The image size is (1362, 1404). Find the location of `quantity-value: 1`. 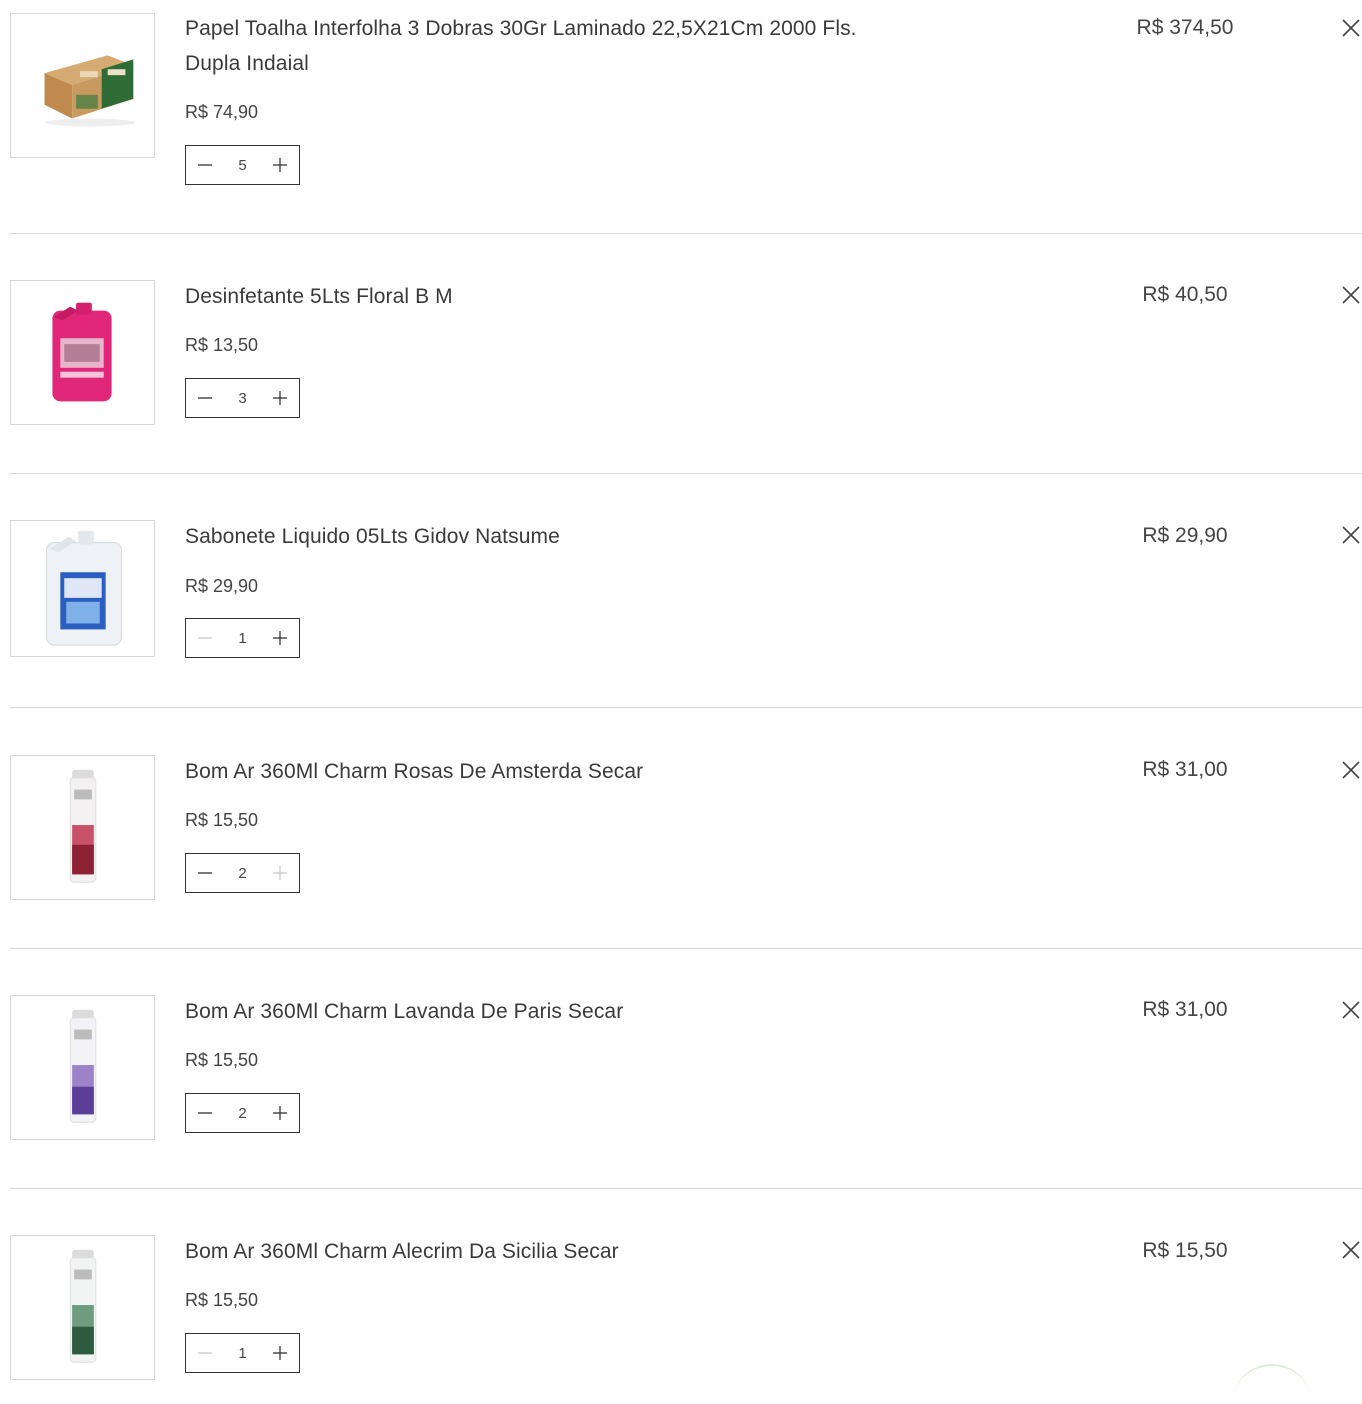

quantity-value: 1 is located at coordinates (243, 1353).